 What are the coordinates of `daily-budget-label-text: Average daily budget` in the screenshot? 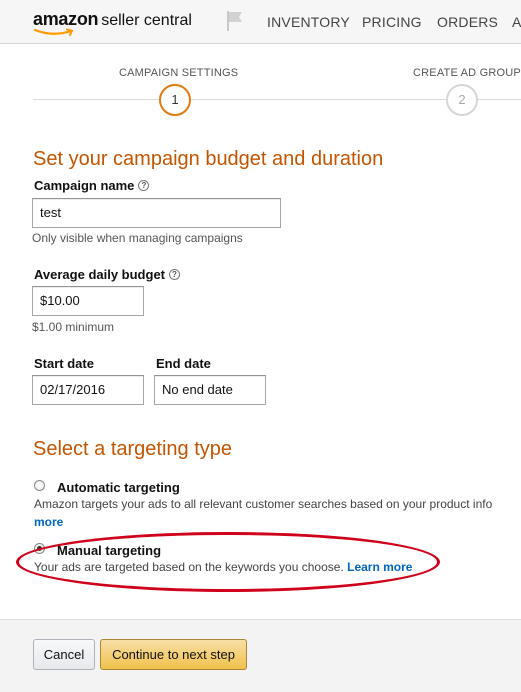 It's located at (99, 274).